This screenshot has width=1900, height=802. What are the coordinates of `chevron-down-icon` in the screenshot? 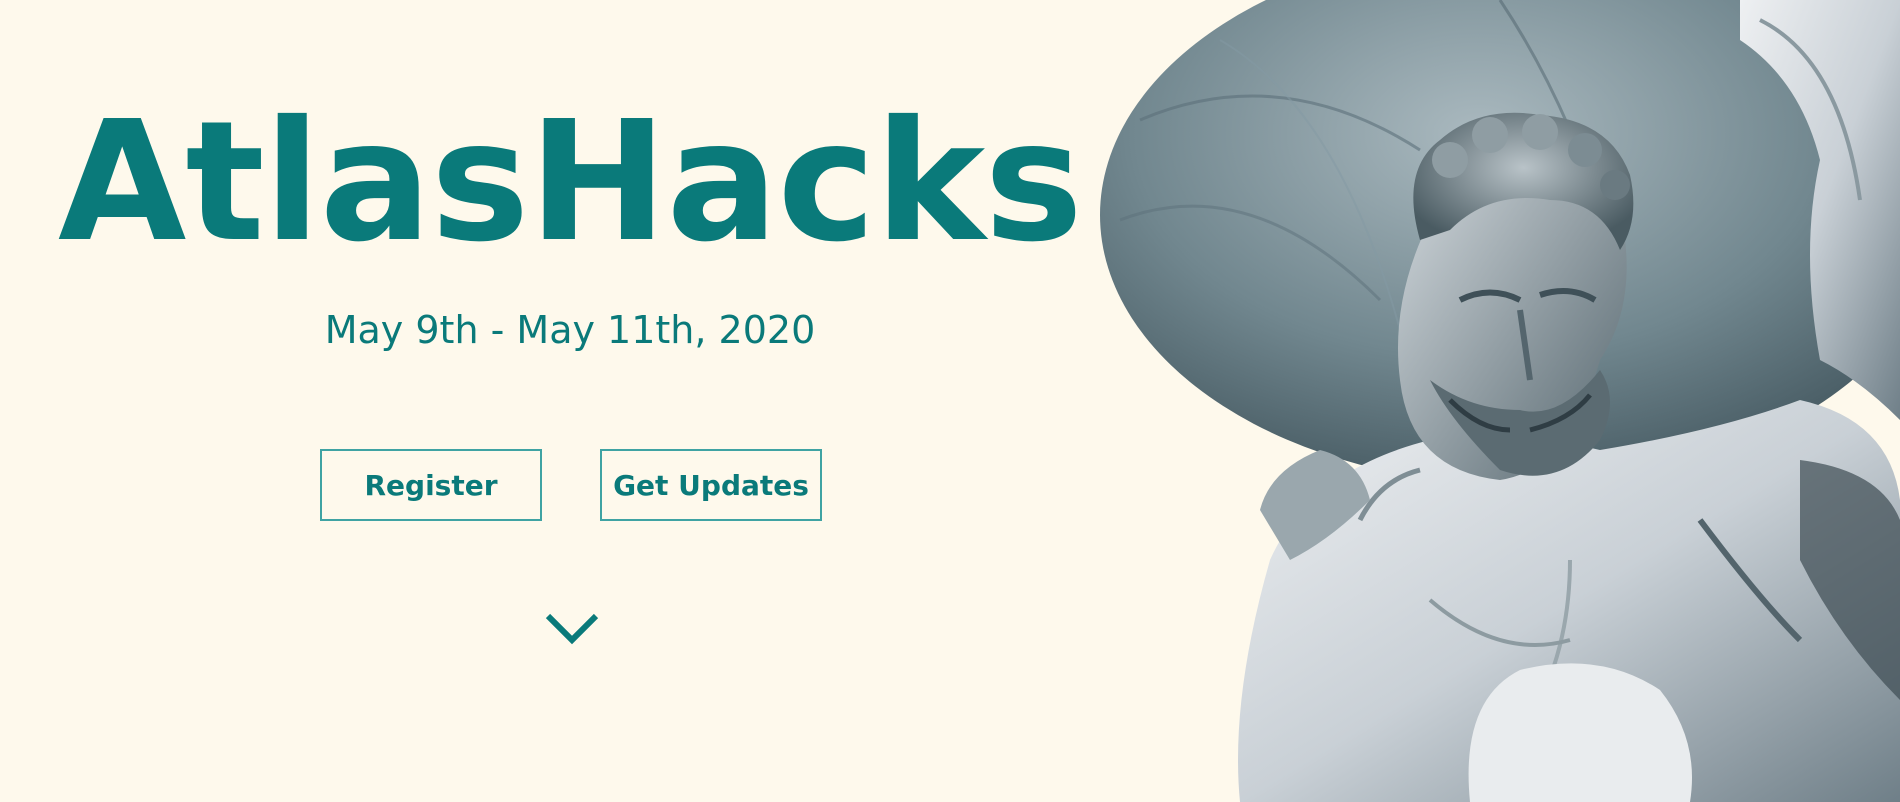 It's located at (572, 629).